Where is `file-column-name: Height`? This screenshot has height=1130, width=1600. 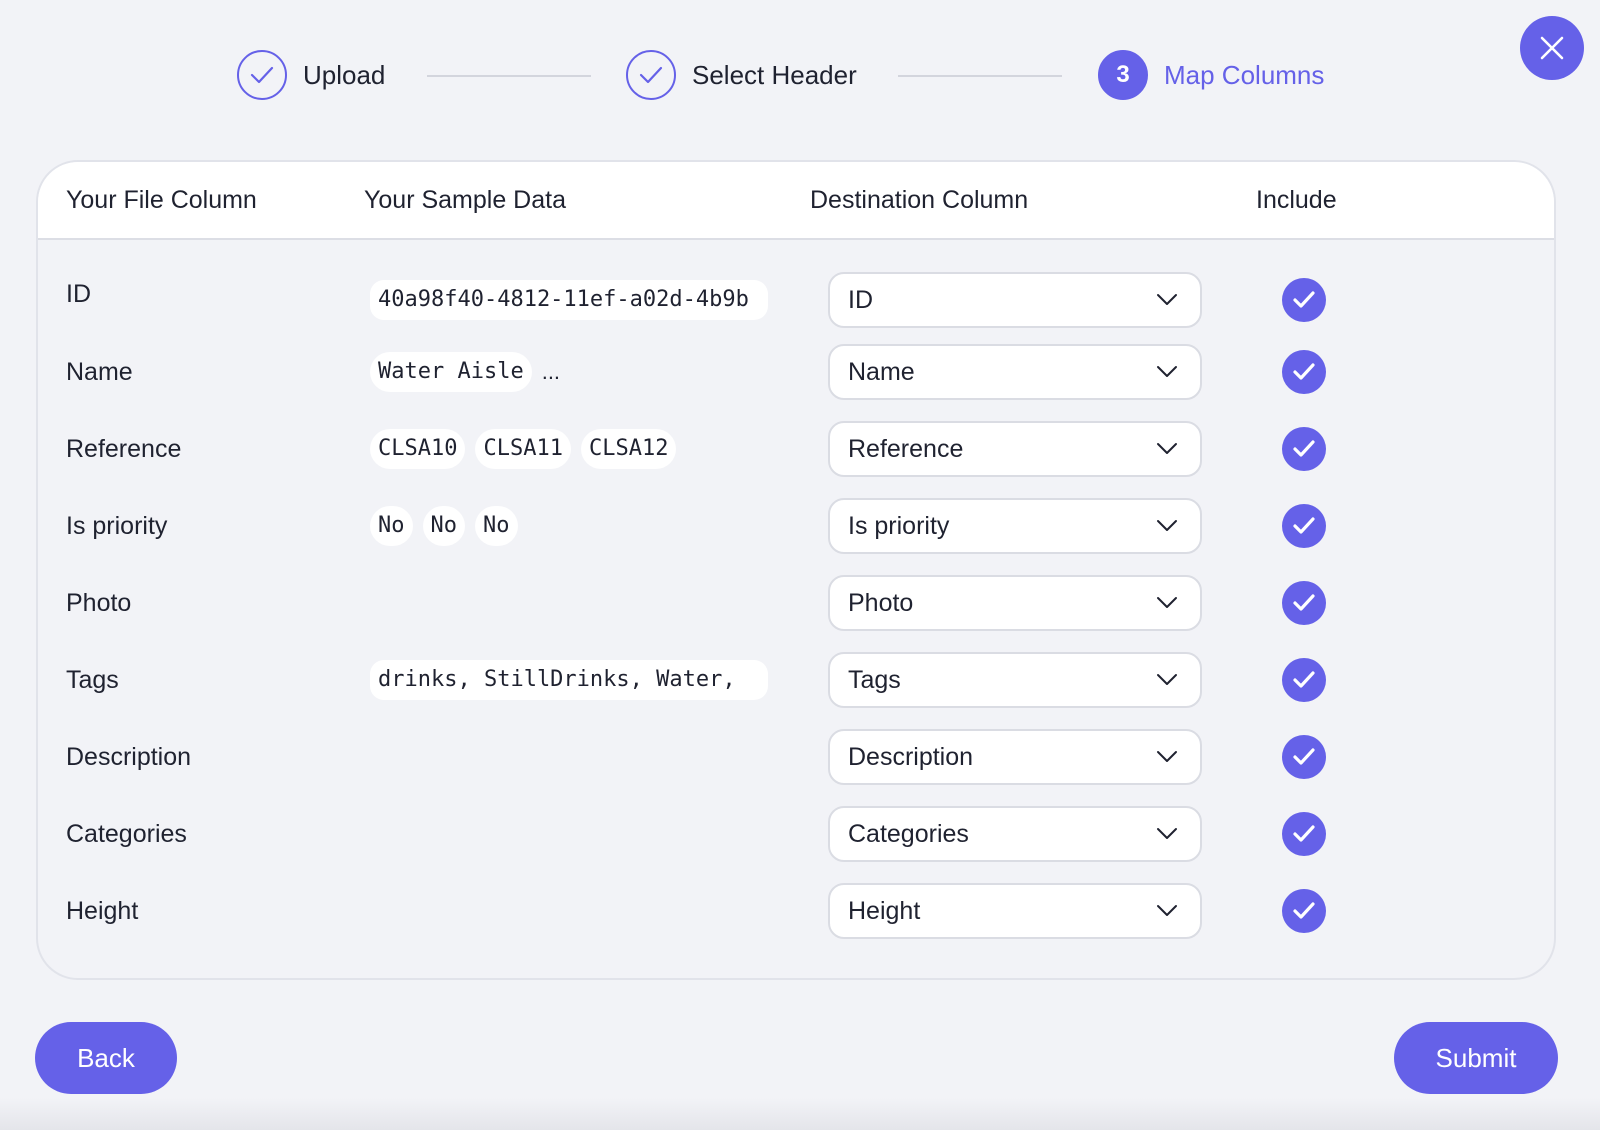 file-column-name: Height is located at coordinates (102, 911).